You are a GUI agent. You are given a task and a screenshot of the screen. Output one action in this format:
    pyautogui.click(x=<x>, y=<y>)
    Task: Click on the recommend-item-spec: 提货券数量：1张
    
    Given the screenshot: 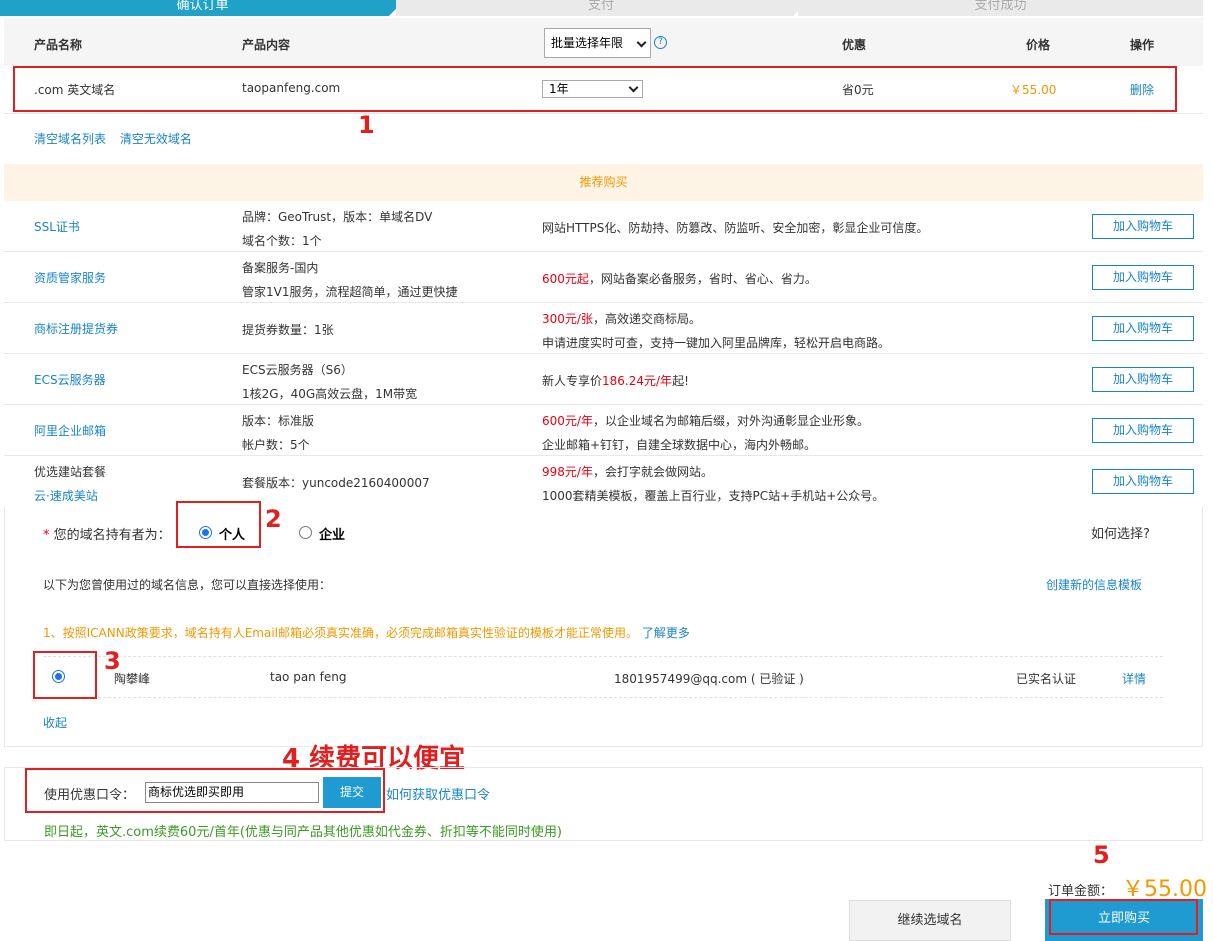 What is the action you would take?
    pyautogui.click(x=288, y=330)
    